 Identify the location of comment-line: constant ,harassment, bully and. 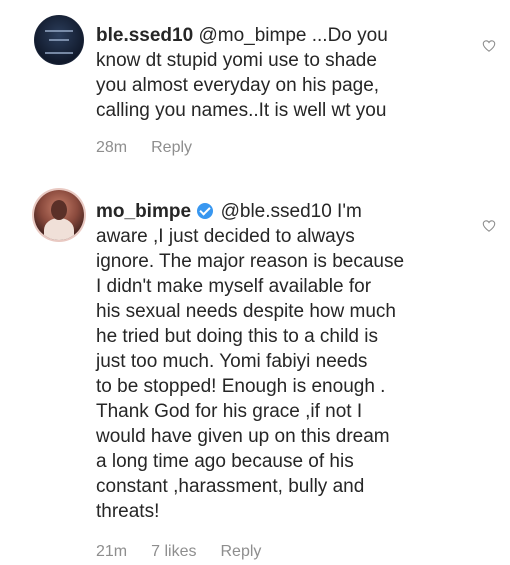
(230, 486).